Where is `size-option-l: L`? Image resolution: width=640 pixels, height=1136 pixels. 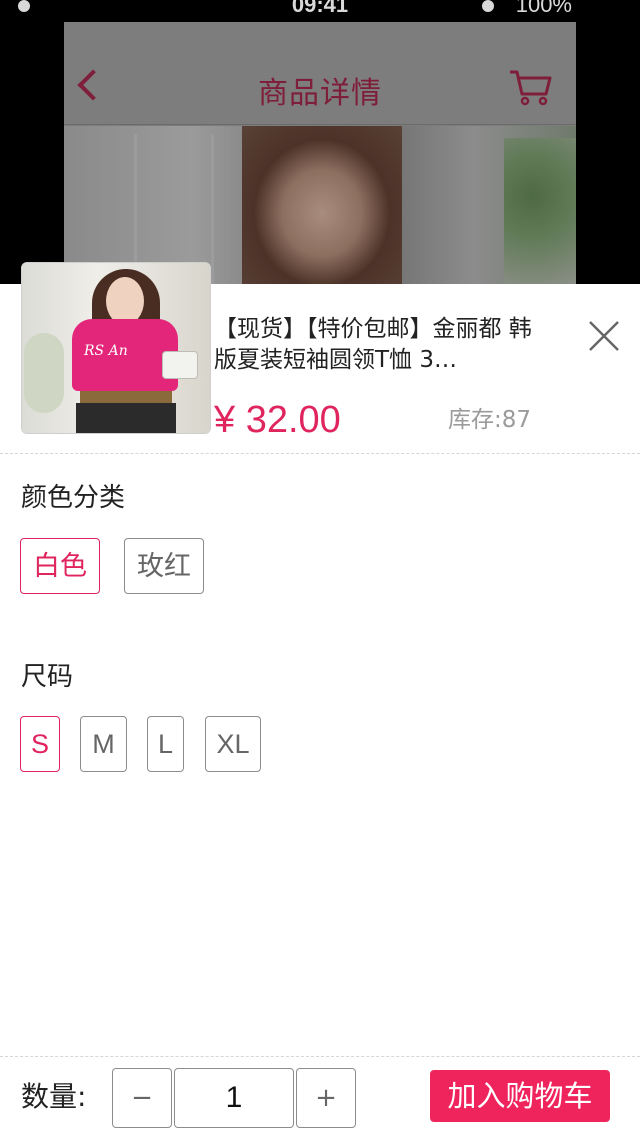
size-option-l: L is located at coordinates (165, 744).